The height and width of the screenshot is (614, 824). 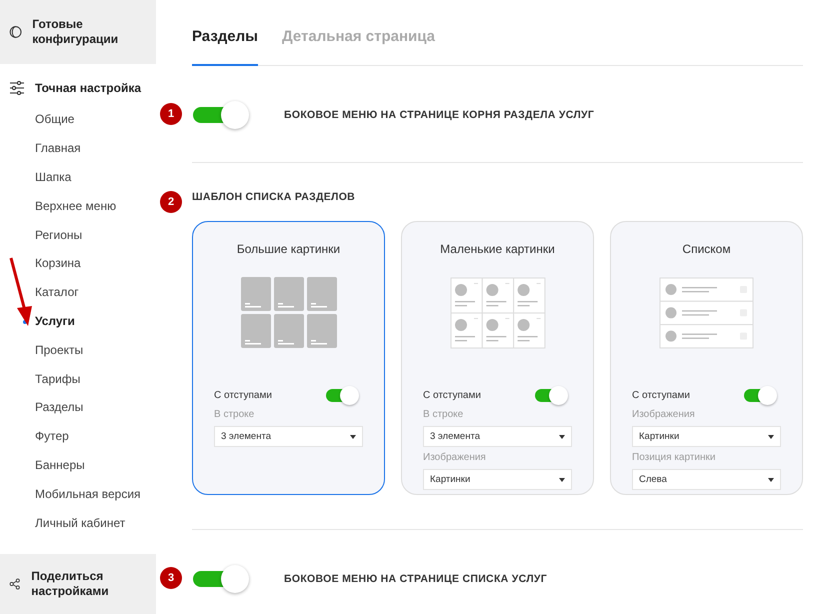 What do you see at coordinates (497, 358) in the screenshot?
I see `template-card: Маленькие картинки С отступами В строке 3 элемента Изображения Картинки` at bounding box center [497, 358].